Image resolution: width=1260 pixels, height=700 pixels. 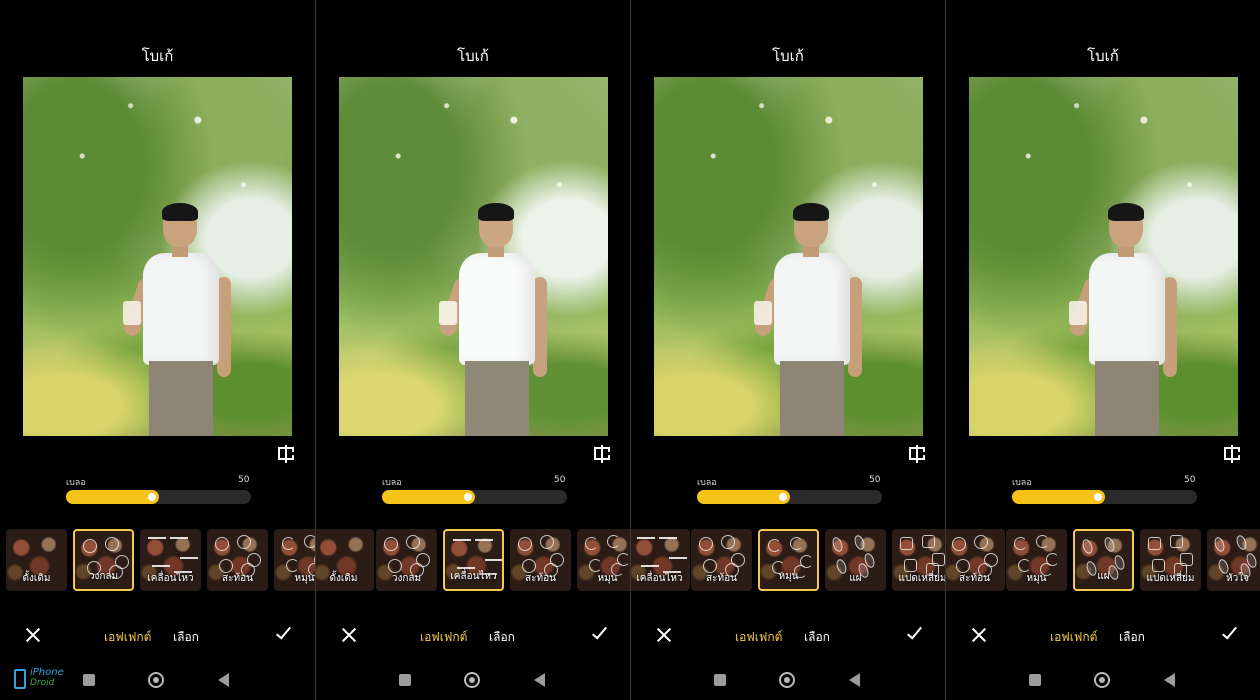 I want to click on hex-bokeh-shape, so click(x=906, y=543).